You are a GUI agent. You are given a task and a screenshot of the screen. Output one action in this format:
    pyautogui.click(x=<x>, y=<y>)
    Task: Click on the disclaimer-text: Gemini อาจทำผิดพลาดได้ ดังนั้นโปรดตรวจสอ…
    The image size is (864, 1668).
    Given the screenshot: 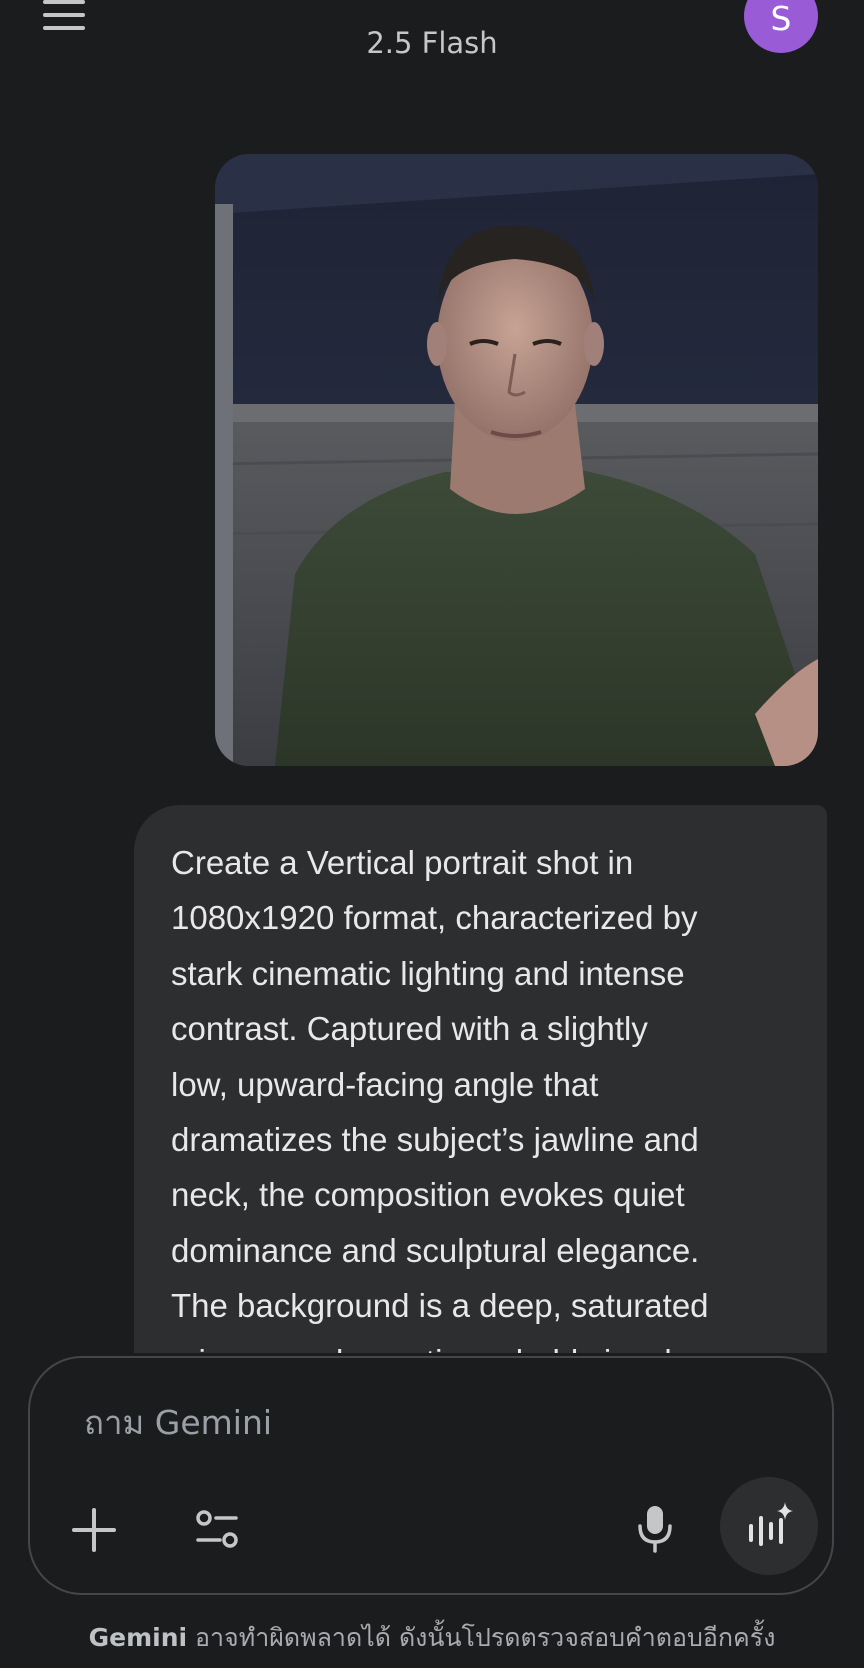 What is the action you would take?
    pyautogui.click(x=432, y=1638)
    